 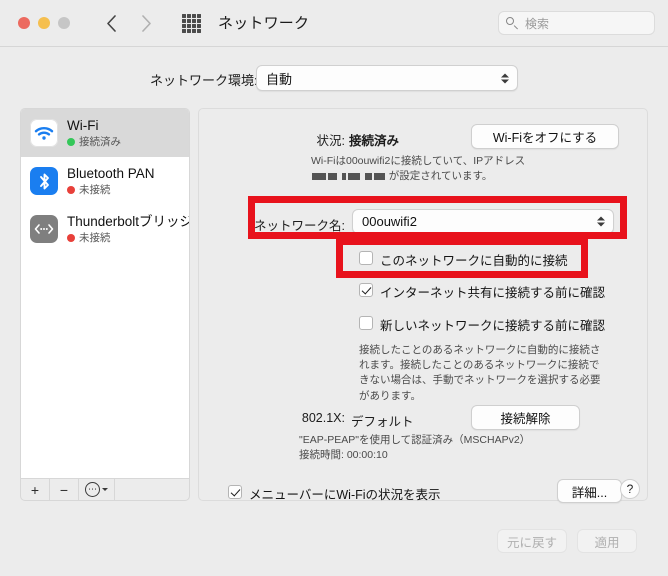 What do you see at coordinates (493, 326) in the screenshot?
I see `ask-new-networks-label: 新しいネットワークに接続する前に確認` at bounding box center [493, 326].